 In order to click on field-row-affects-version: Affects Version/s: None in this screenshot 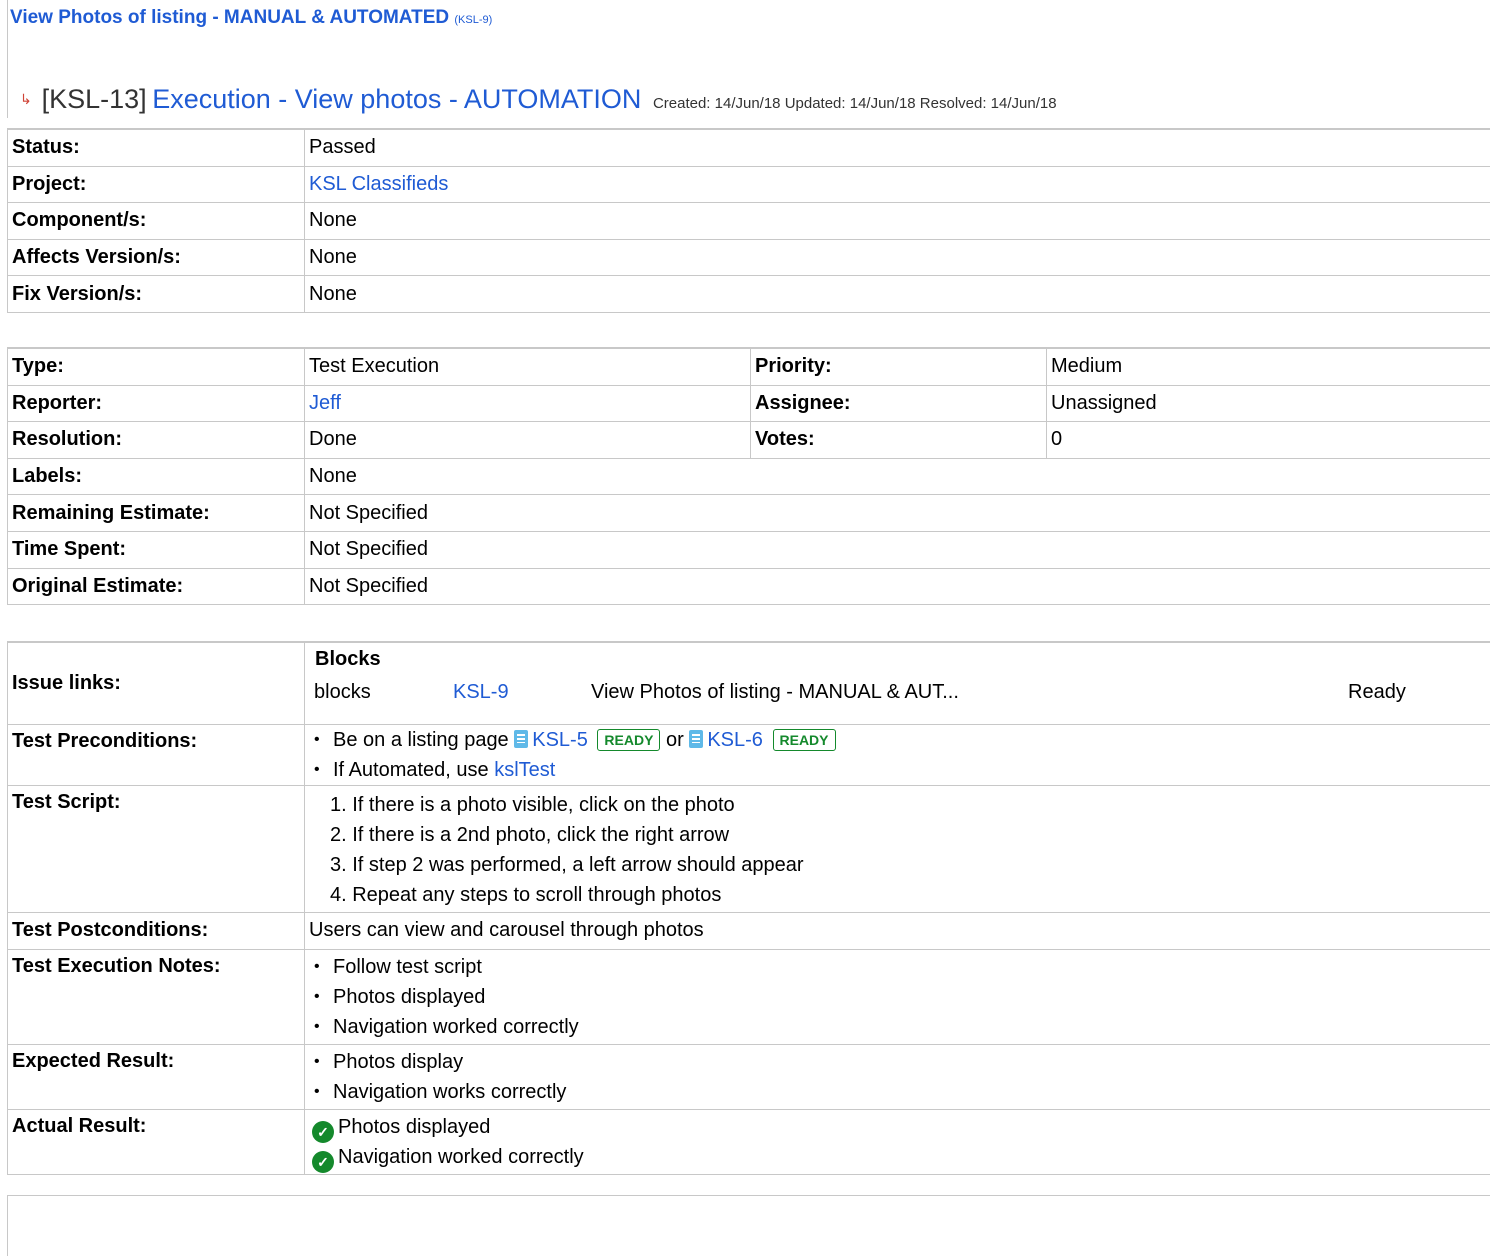, I will do `click(749, 257)`.